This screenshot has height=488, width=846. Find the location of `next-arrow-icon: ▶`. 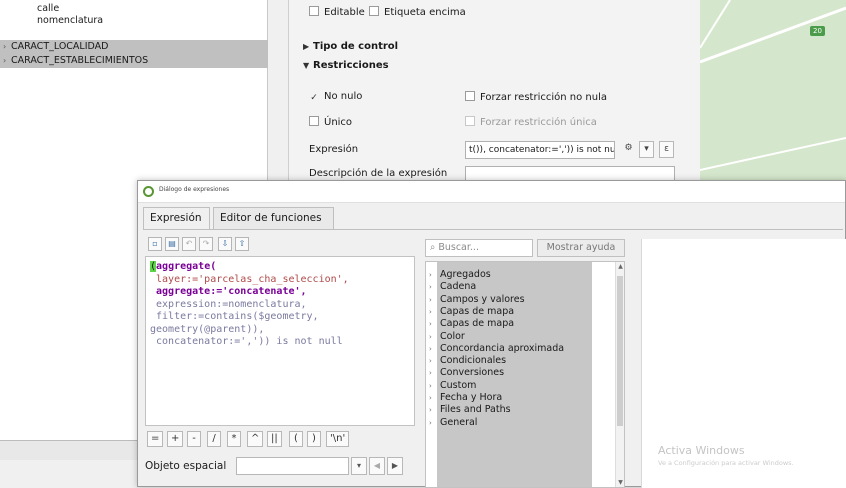

next-arrow-icon: ▶ is located at coordinates (395, 466).